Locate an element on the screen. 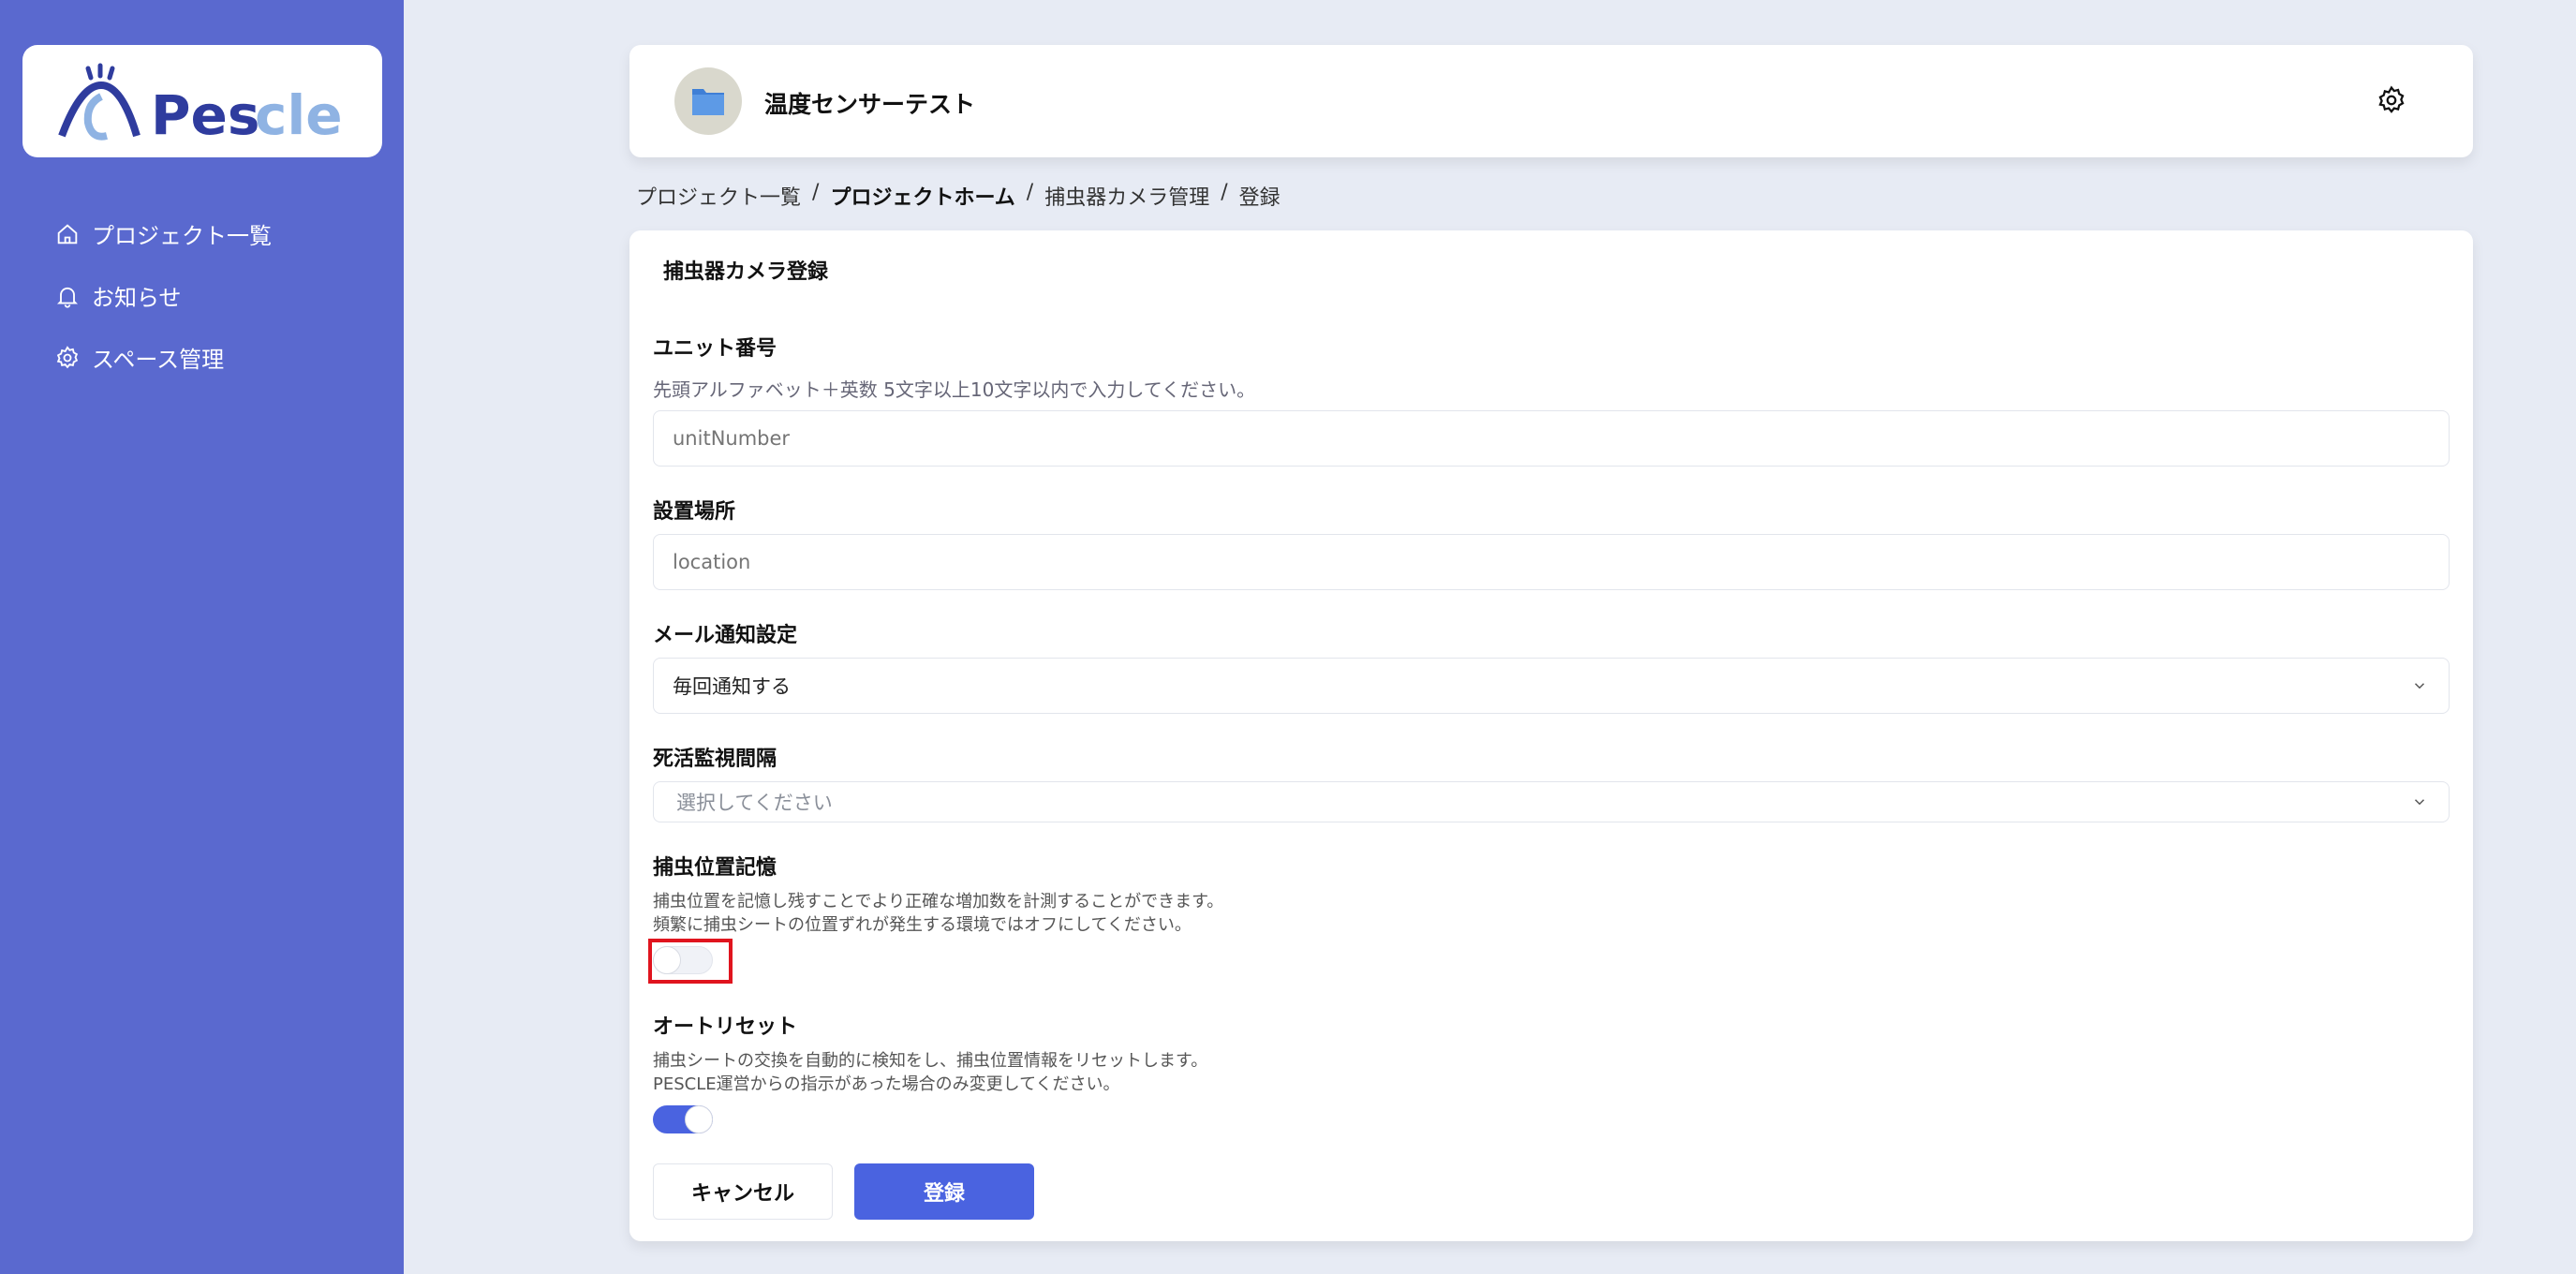  home-icon is located at coordinates (67, 234).